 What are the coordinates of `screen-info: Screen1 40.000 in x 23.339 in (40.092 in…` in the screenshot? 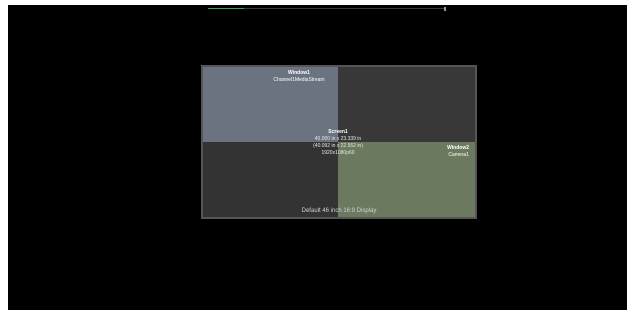 It's located at (338, 143).